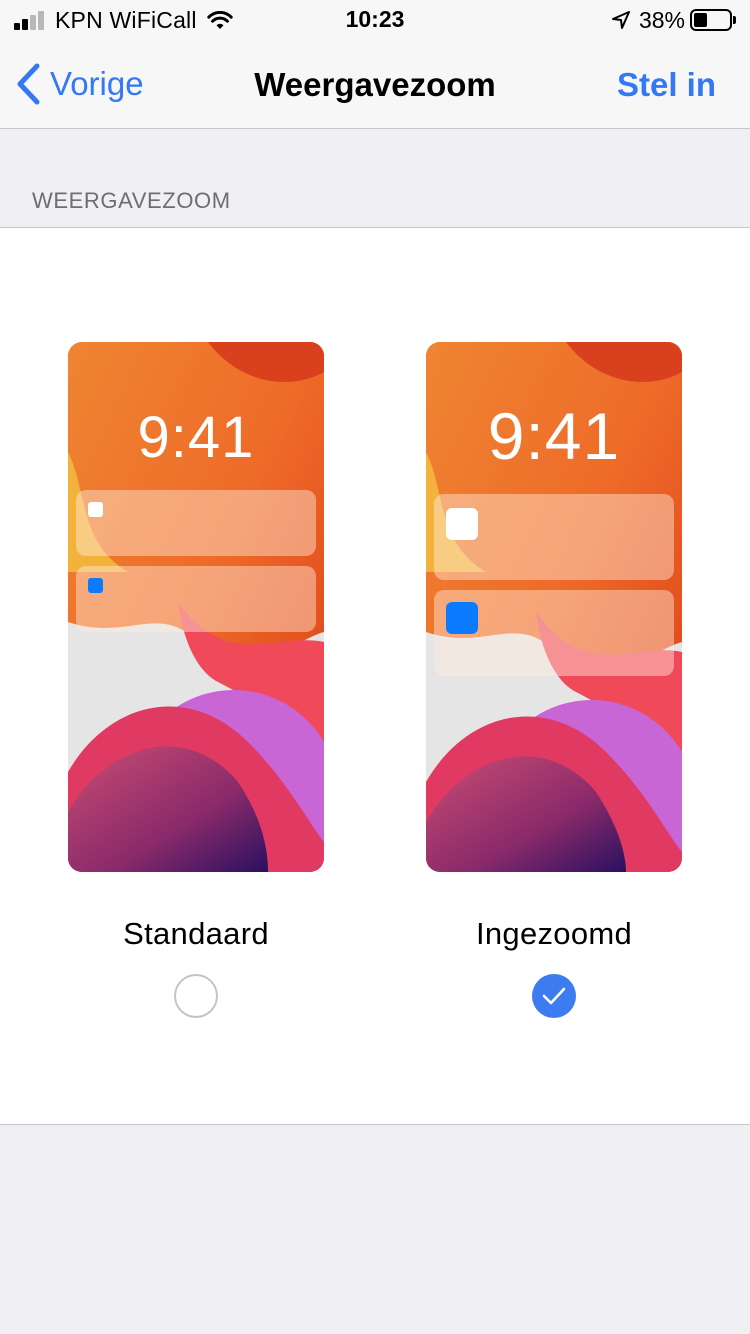 The image size is (750, 1334). What do you see at coordinates (620, 20) in the screenshot?
I see `location-arrow-icon` at bounding box center [620, 20].